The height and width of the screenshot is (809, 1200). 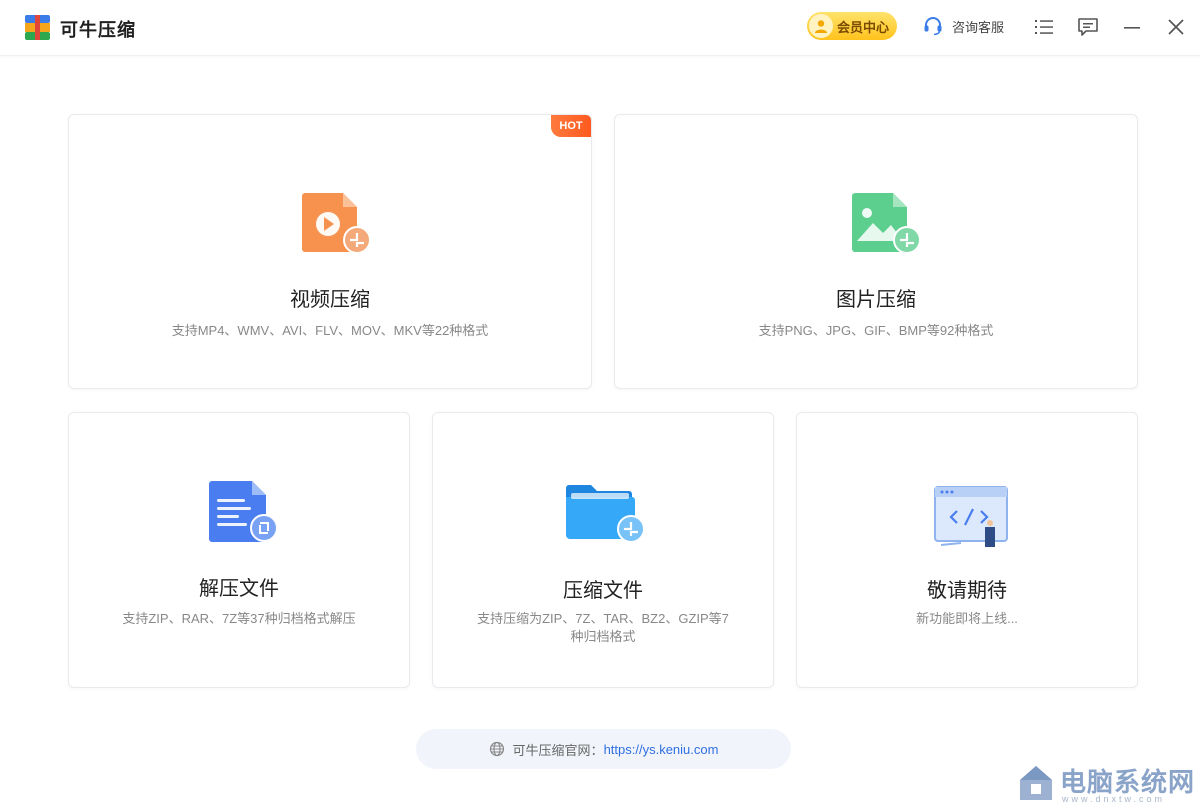 I want to click on compress-files-card: 压缩文件 支持压缩为ZIP、7Z、TAR、BZ2、GZIP等7种归档格式, so click(x=603, y=550).